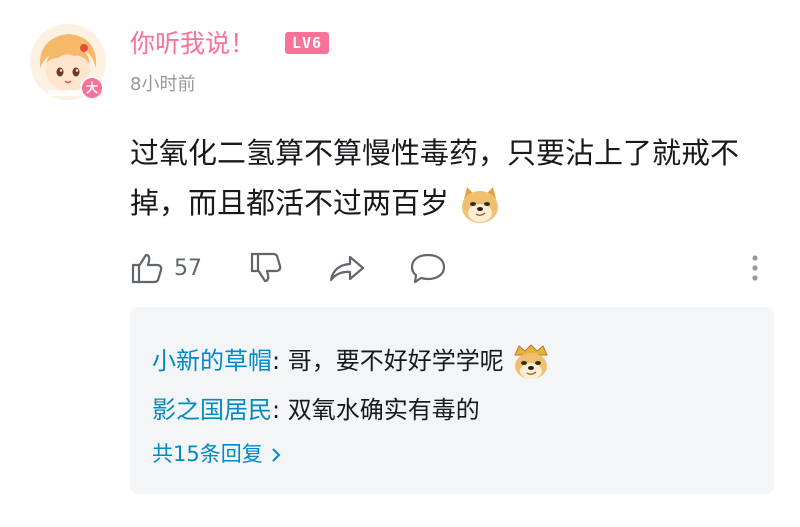 The height and width of the screenshot is (527, 800). I want to click on dislike-button, so click(266, 268).